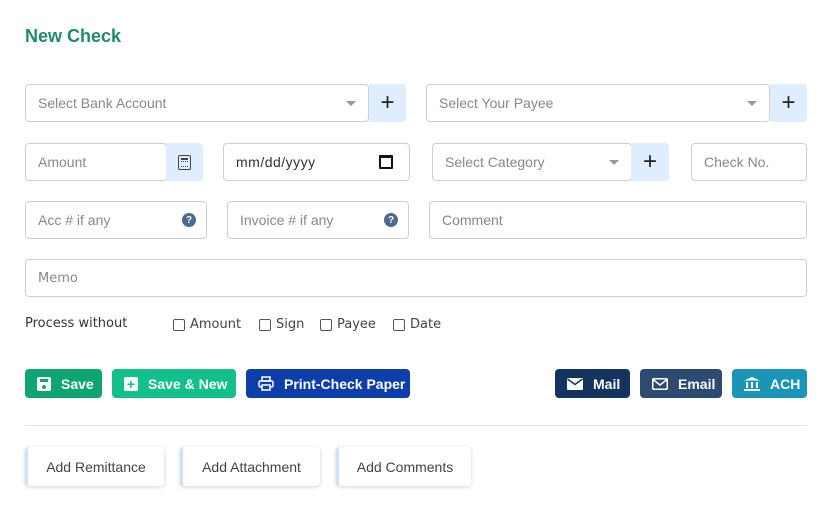  I want to click on process-without-amount-checkbox: Amount, so click(207, 324).